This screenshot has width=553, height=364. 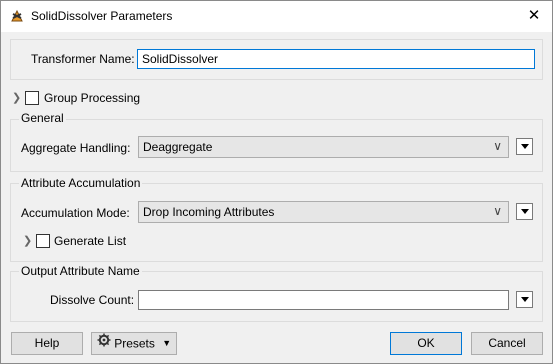 I want to click on presets-label: Presets, so click(x=134, y=343).